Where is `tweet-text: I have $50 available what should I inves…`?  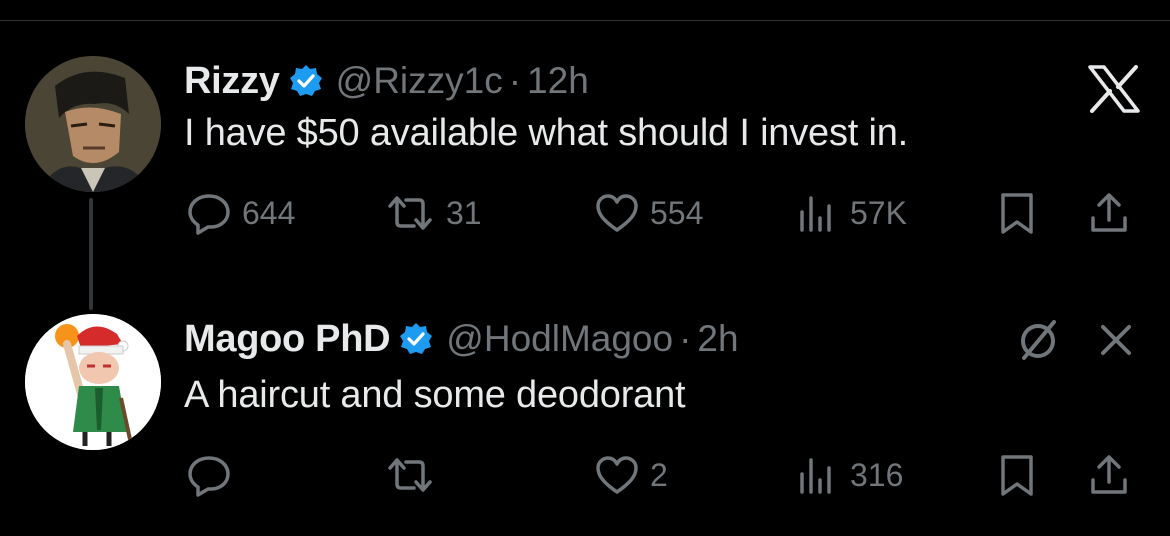
tweet-text: I have $50 available what should I inves… is located at coordinates (546, 133).